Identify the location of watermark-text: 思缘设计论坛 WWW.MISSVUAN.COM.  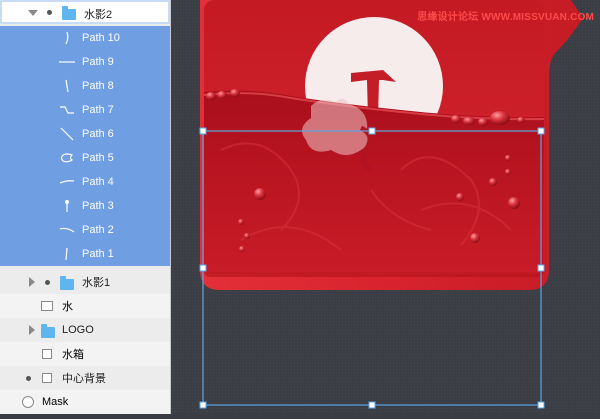
(505, 17).